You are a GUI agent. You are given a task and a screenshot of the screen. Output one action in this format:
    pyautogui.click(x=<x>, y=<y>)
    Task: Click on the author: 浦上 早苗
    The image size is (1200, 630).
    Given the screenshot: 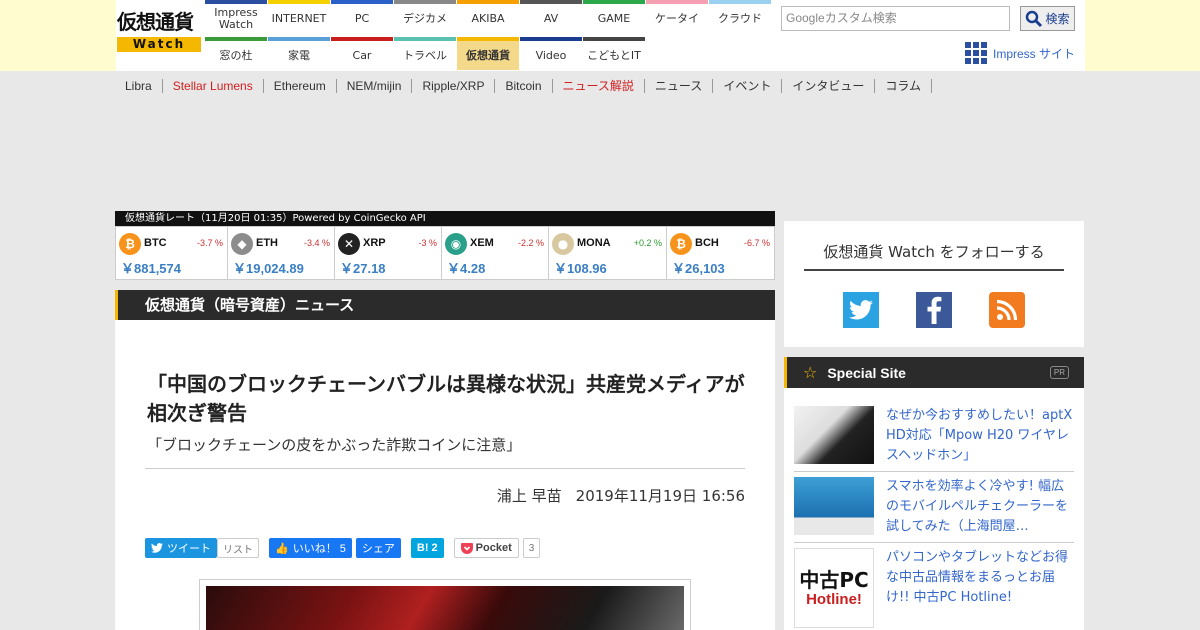 What is the action you would take?
    pyautogui.click(x=529, y=496)
    